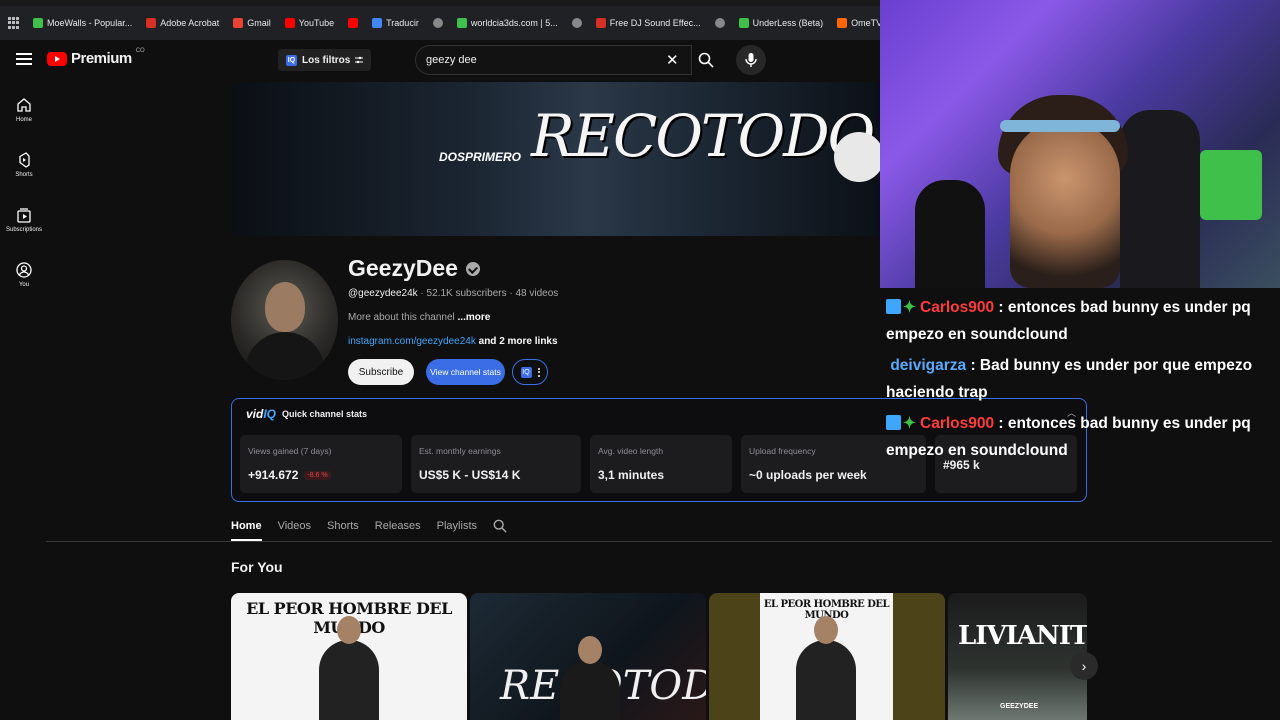  What do you see at coordinates (857, 157) in the screenshot?
I see `bulldog-logo-icon` at bounding box center [857, 157].